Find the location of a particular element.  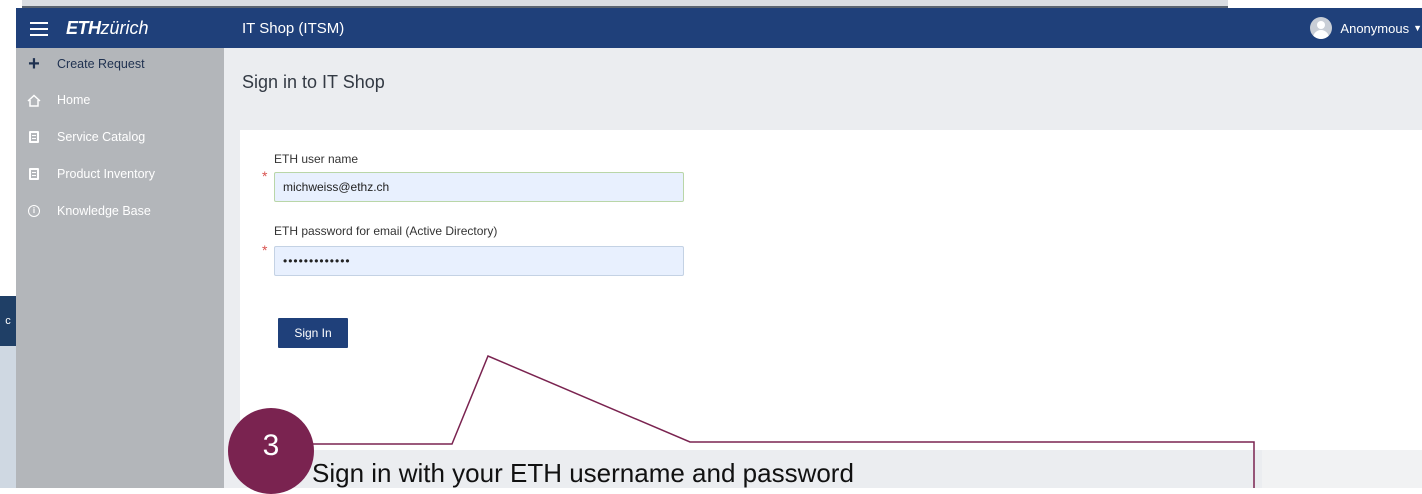

logo-eth: ETH is located at coordinates (83, 28).